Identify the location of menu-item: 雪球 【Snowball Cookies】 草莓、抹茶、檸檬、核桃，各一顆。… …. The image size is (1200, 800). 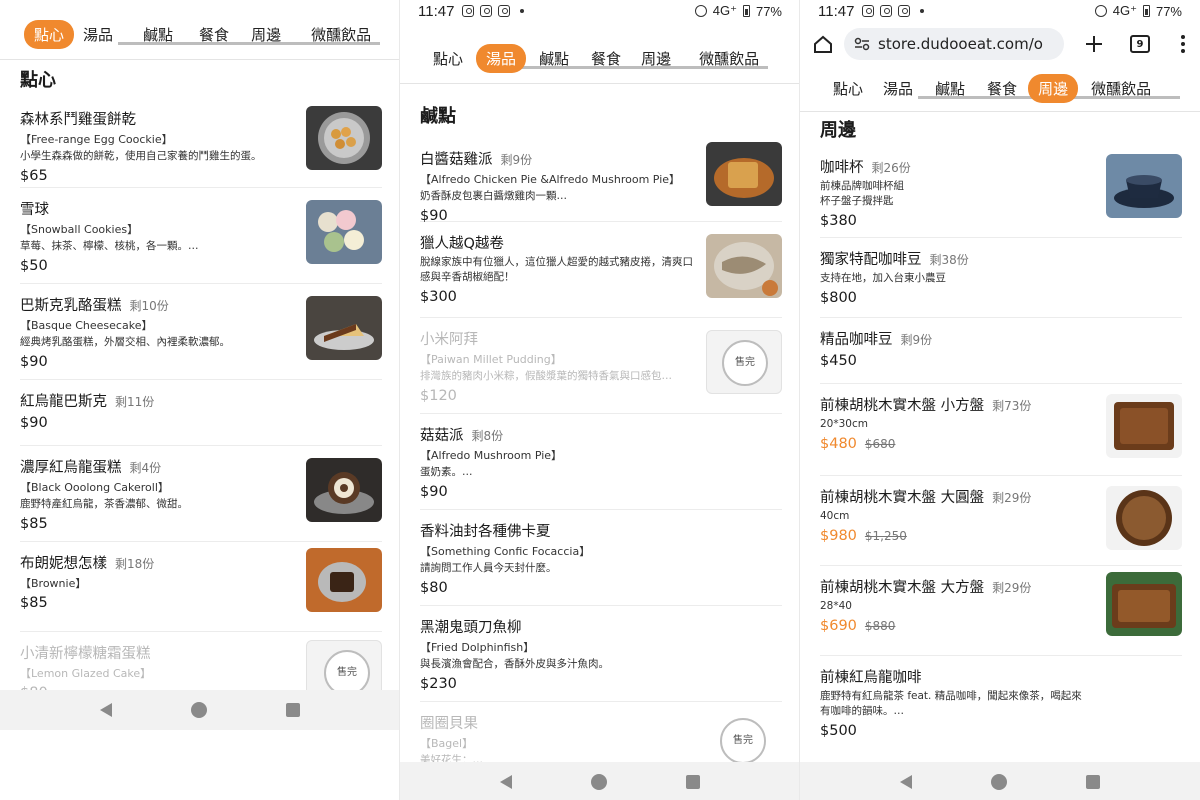
(201, 236).